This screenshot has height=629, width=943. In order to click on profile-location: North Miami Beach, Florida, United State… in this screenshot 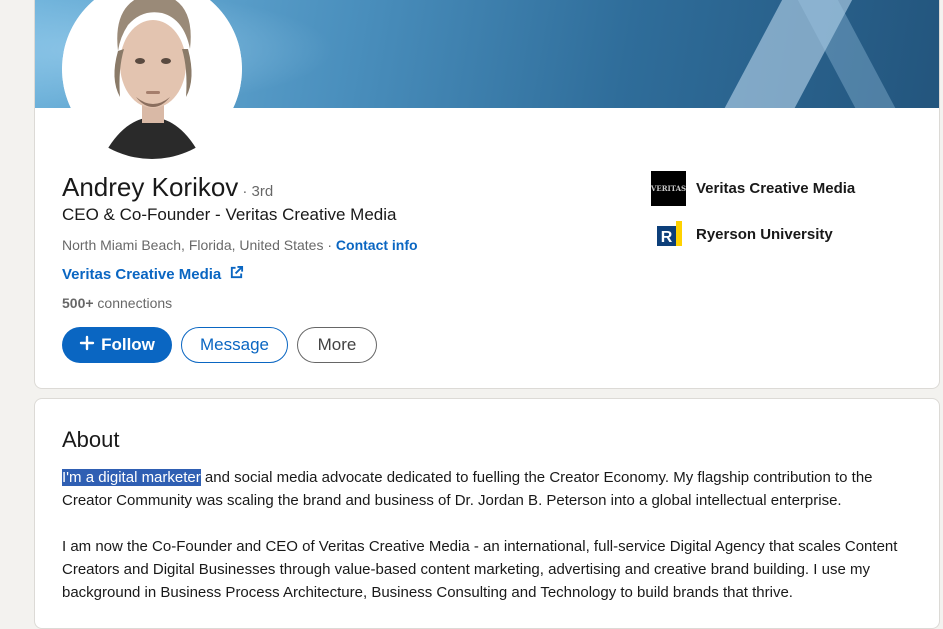, I will do `click(193, 245)`.